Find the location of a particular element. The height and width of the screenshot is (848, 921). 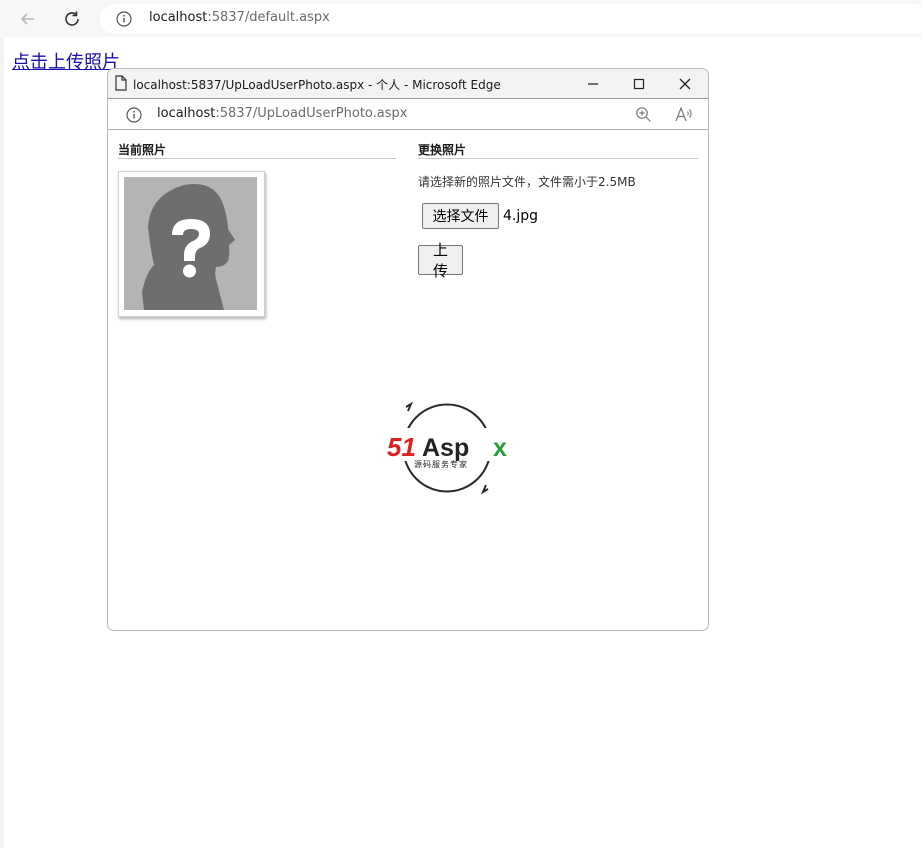

choose-file-button: 选择文件 is located at coordinates (460, 216).